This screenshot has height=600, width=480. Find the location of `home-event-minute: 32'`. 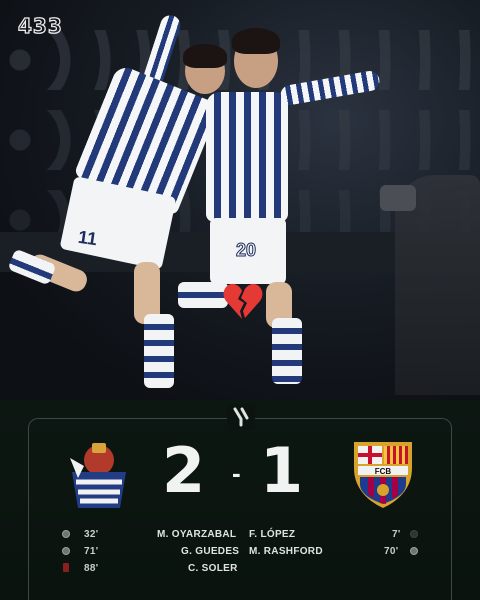

home-event-minute: 32' is located at coordinates (91, 534).